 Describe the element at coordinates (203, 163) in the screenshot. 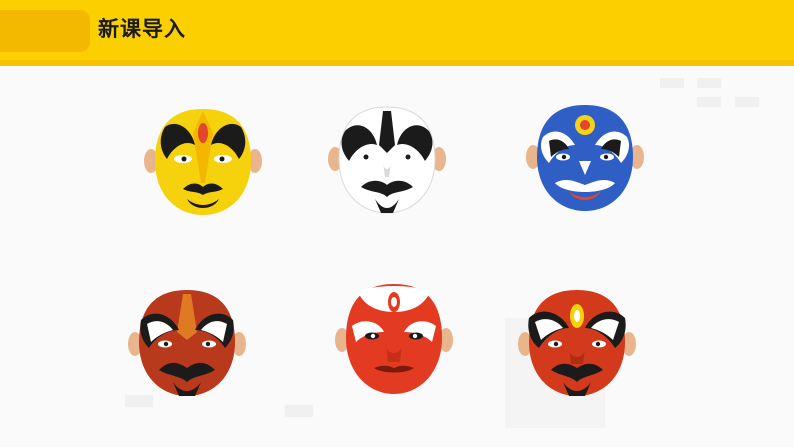

I see `mask-yellow-face` at that location.